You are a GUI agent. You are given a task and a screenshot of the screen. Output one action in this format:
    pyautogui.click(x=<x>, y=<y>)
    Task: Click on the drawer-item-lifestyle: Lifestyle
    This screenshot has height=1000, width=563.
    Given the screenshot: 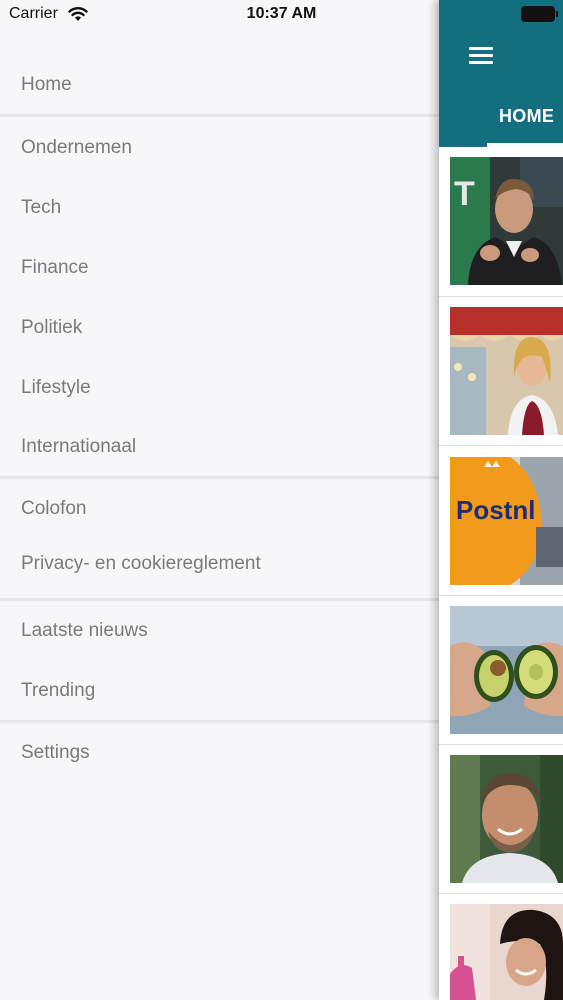 What is the action you would take?
    pyautogui.click(x=56, y=388)
    